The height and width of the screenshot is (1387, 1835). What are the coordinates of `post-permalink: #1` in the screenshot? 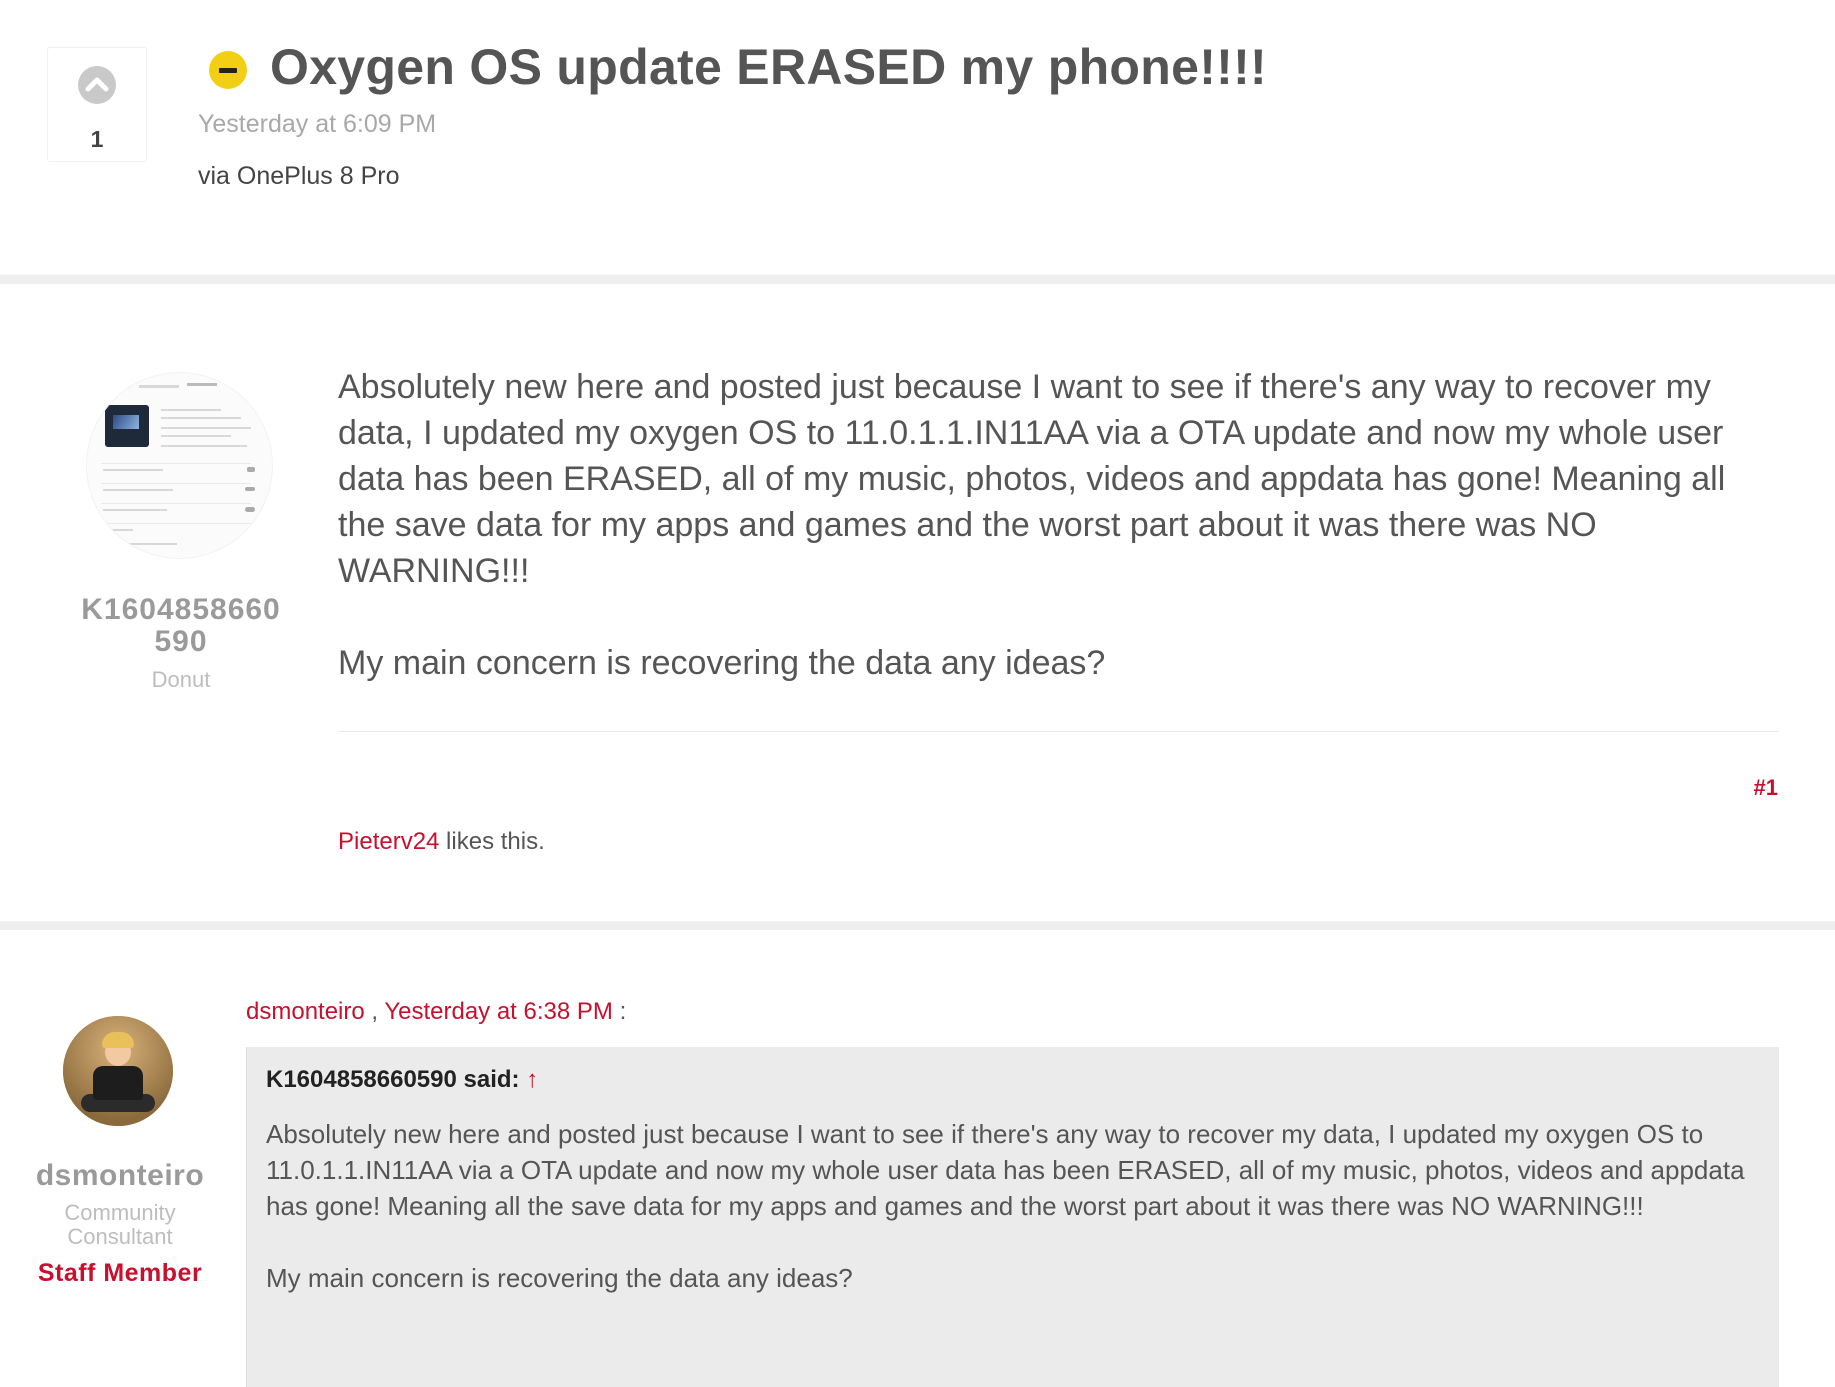 It's located at (1739, 788).